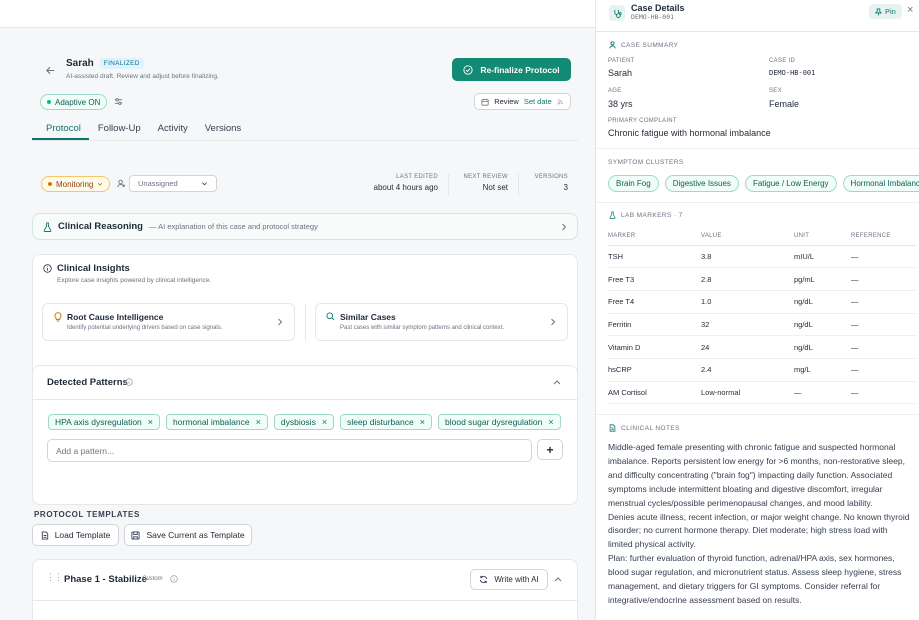  Describe the element at coordinates (158, 183) in the screenshot. I see `assignee-value: Unassigned` at that location.